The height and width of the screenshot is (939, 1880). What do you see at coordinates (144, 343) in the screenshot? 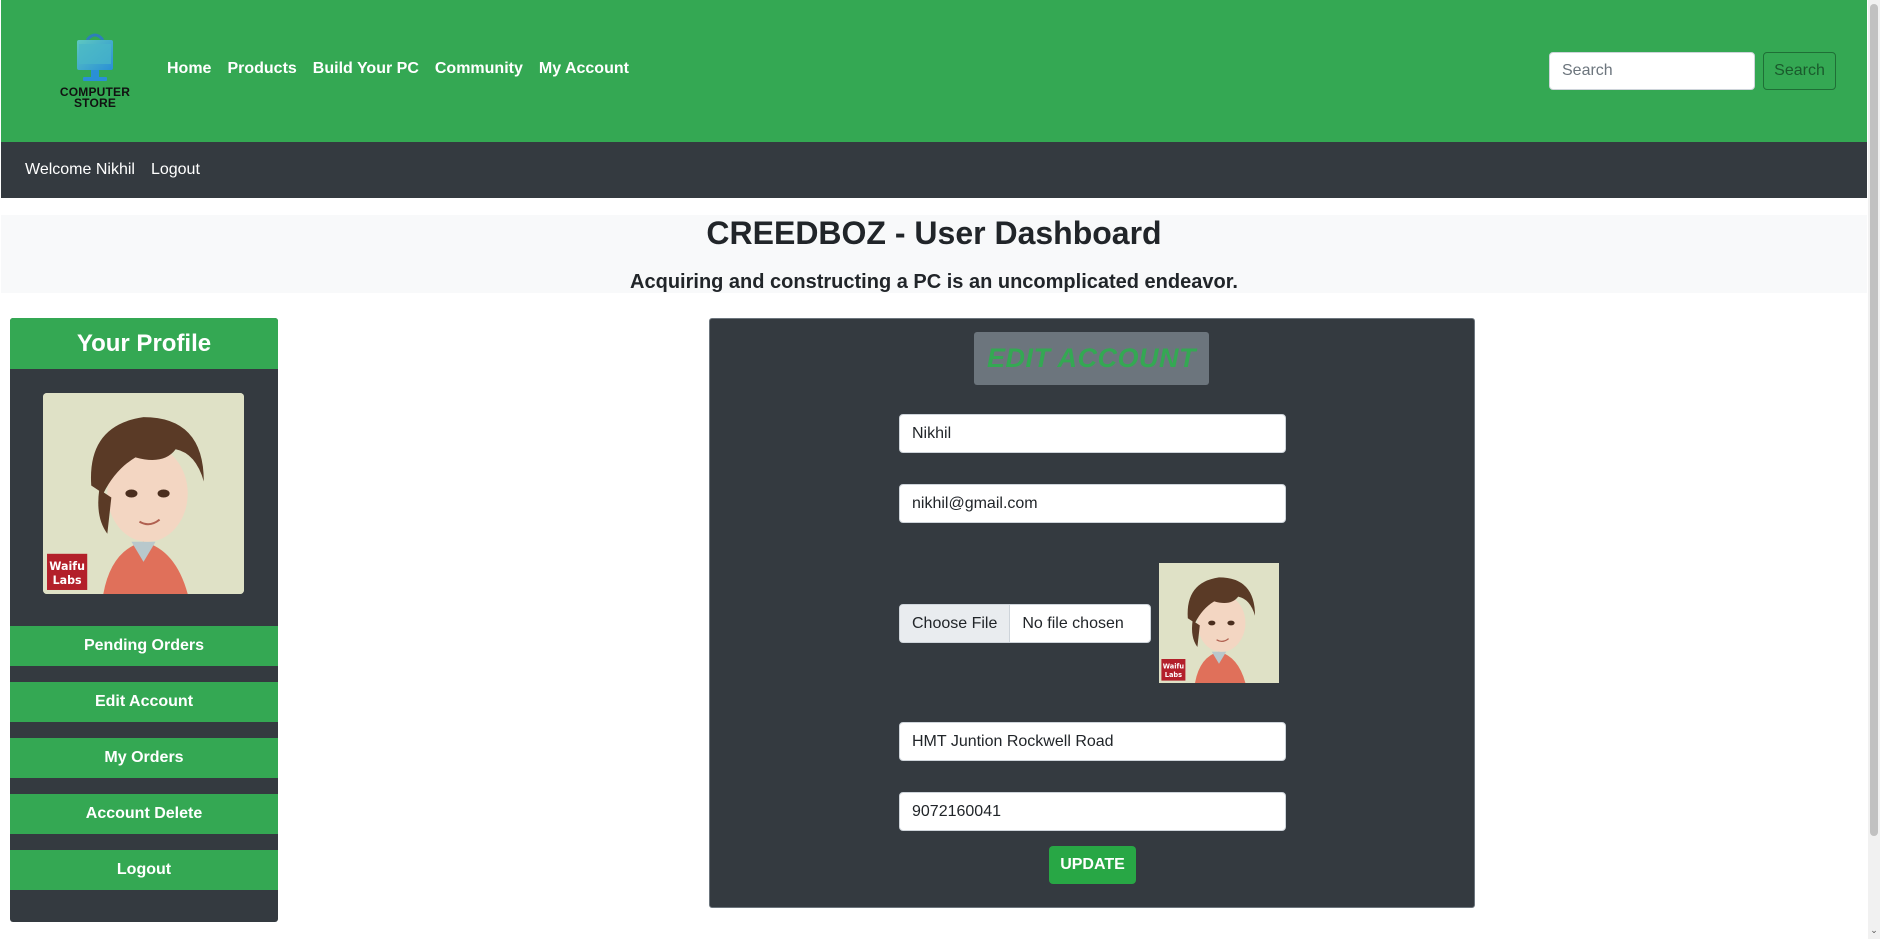
I see `profile-heading: Your Profile` at bounding box center [144, 343].